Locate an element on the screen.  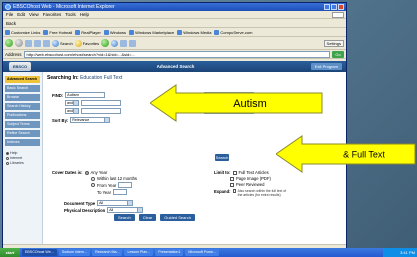
bottom-search-button: Search is located at coordinates (124, 217).